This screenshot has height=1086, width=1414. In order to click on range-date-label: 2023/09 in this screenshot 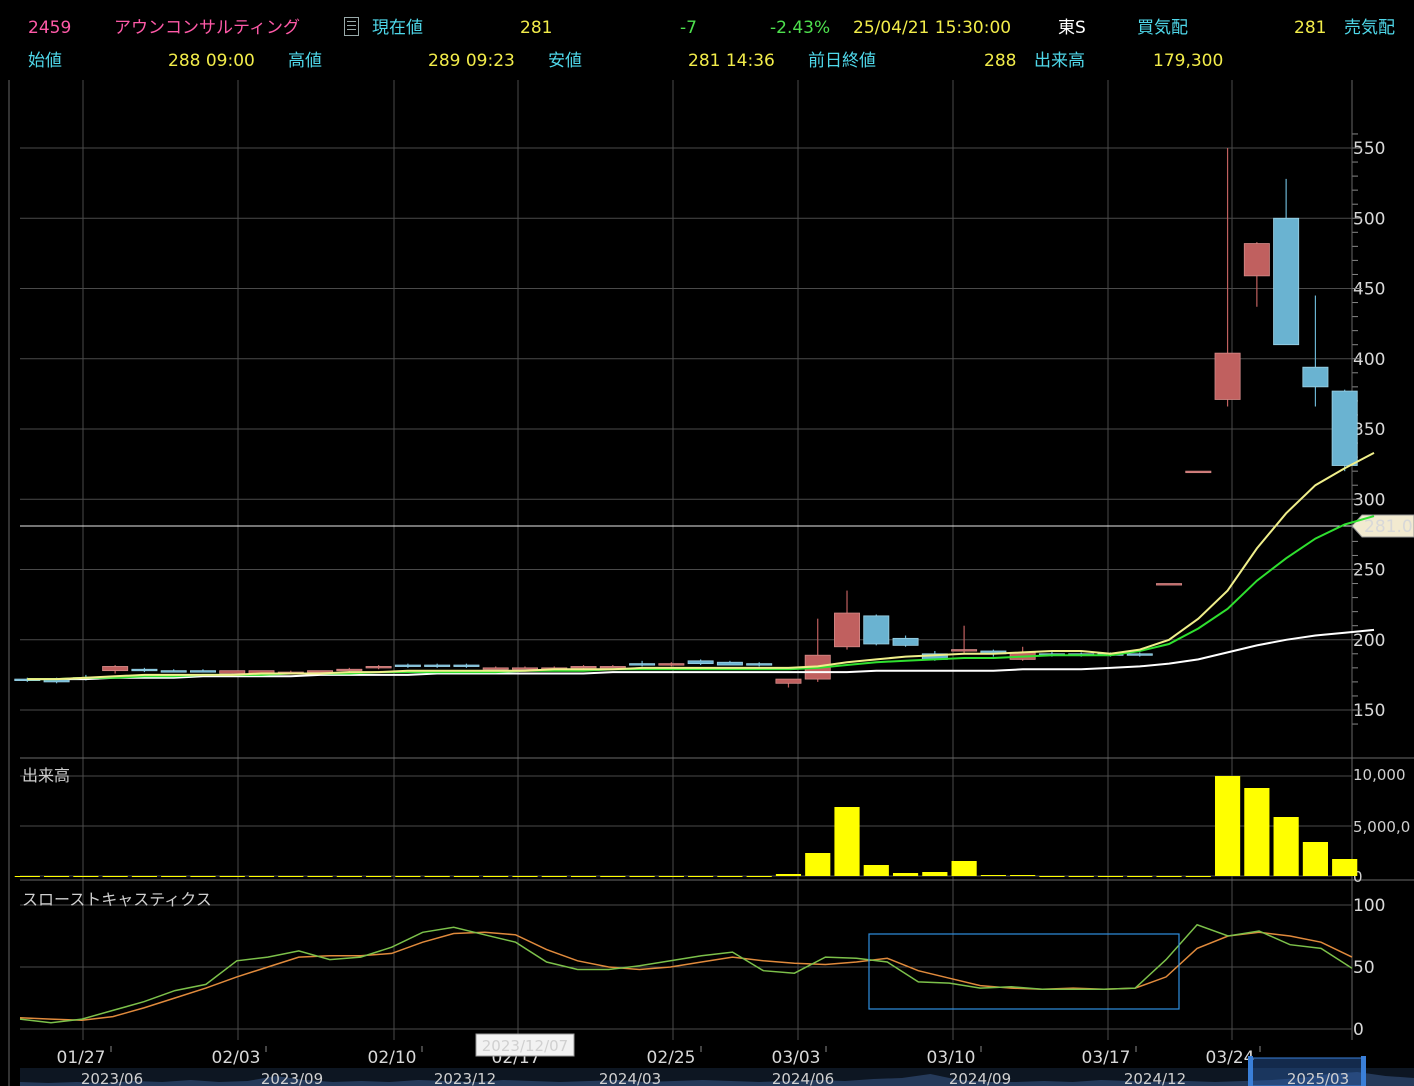, I will do `click(292, 1078)`.